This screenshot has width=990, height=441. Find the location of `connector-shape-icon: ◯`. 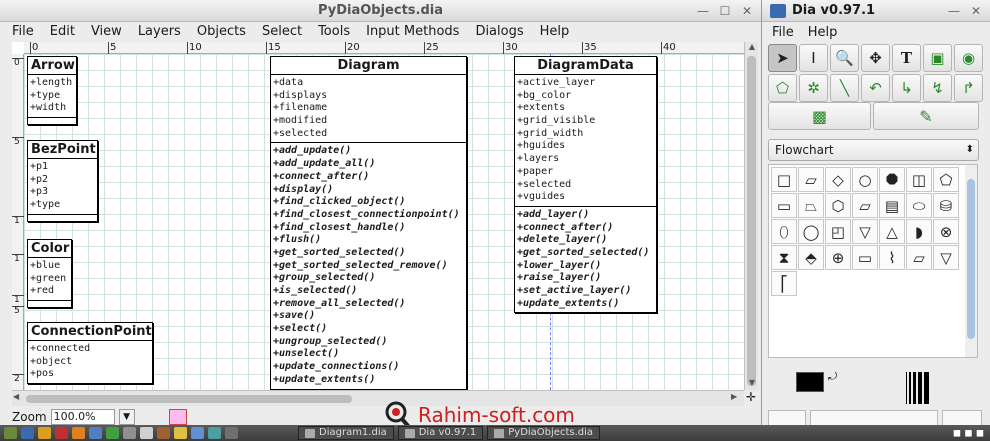

connector-shape-icon: ◯ is located at coordinates (811, 231).